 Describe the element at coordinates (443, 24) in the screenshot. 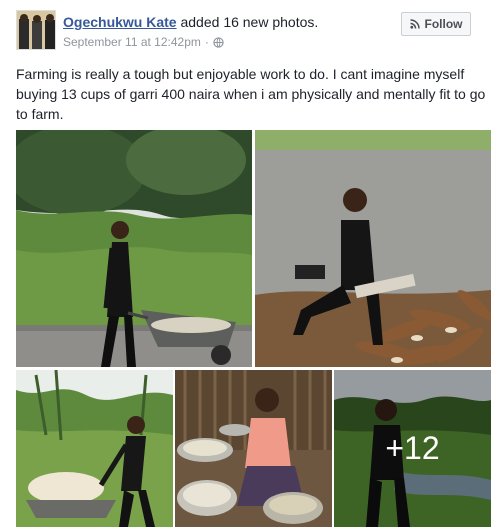

I see `follow-label: Follow` at that location.